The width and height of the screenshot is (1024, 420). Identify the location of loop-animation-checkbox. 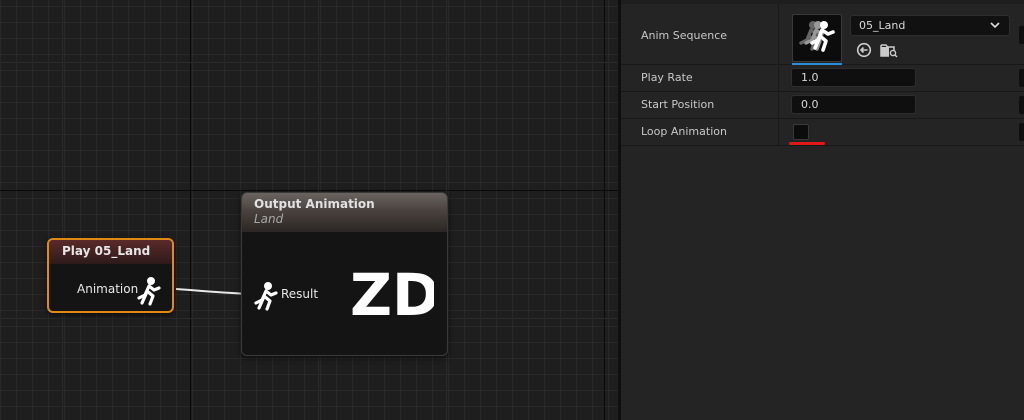
(801, 132).